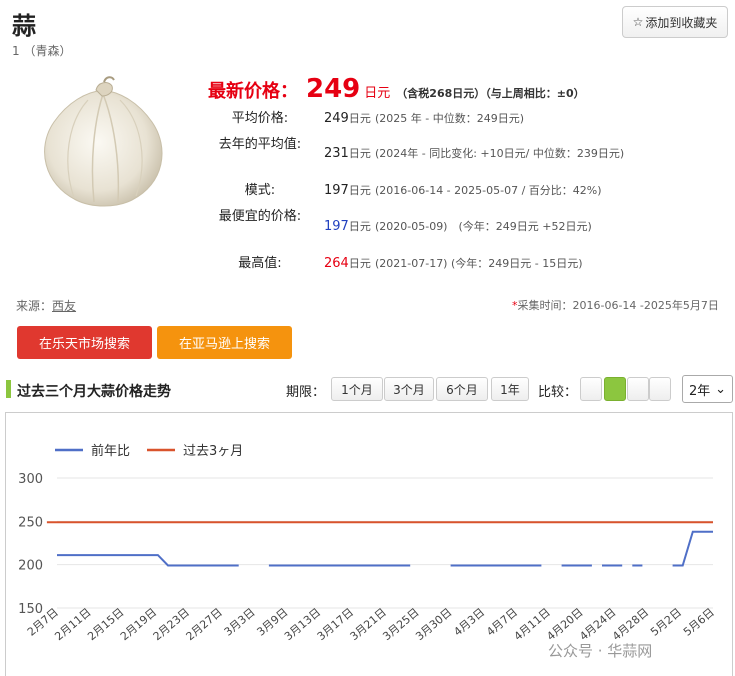 Image resolution: width=735 pixels, height=676 pixels. What do you see at coordinates (240, 622) in the screenshot?
I see `x-tick-label: 3月3日` at bounding box center [240, 622].